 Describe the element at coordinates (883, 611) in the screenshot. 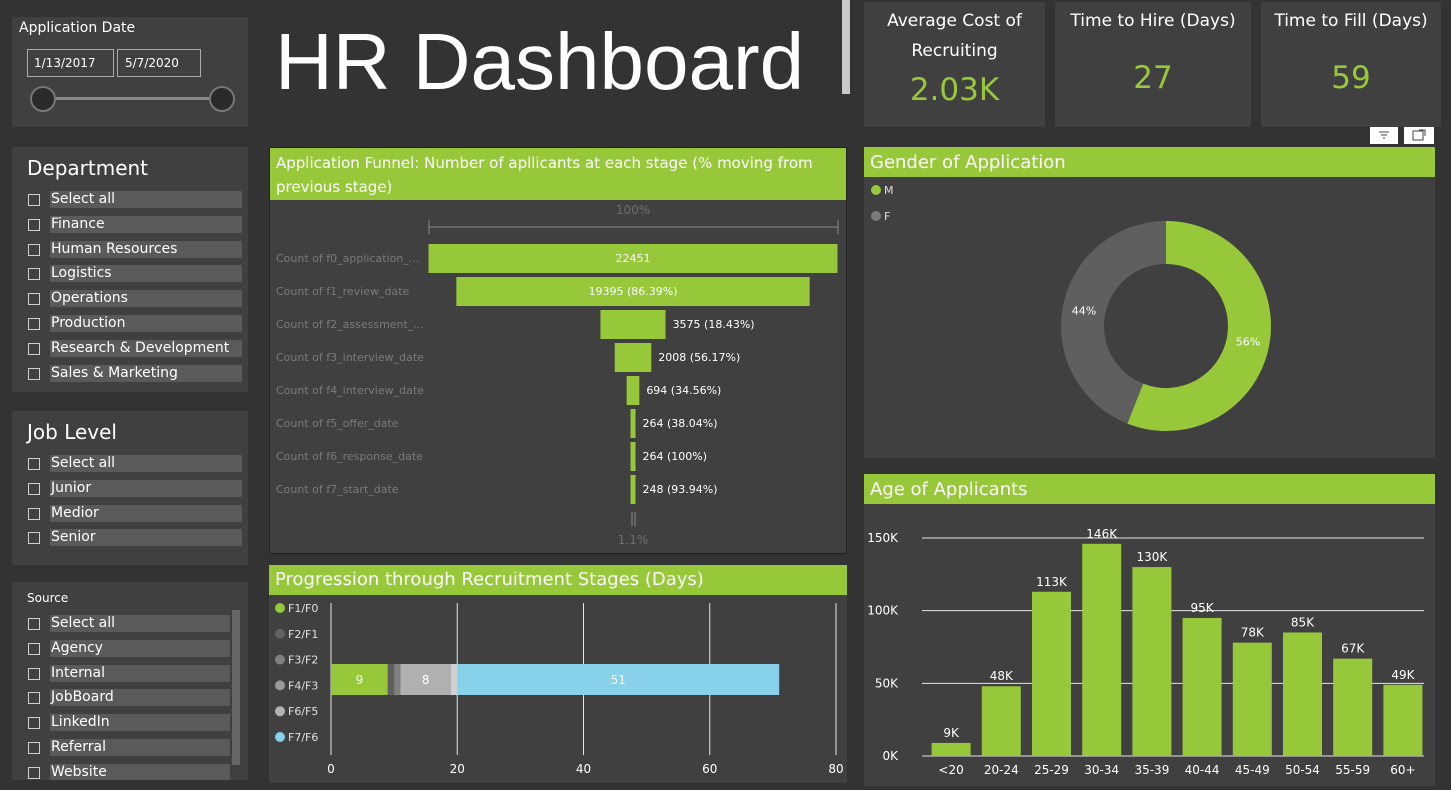

I see `age-y-tick: 100K` at that location.